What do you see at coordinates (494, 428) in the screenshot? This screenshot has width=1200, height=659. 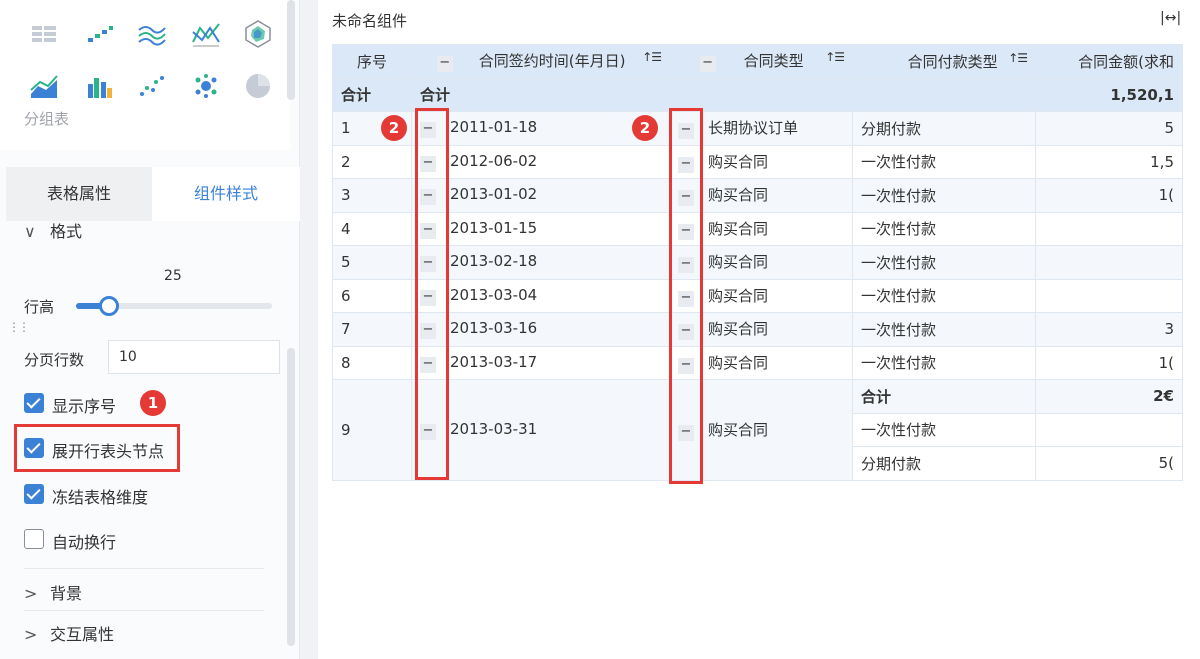 I see `cell-date-value: 2013-03-31` at bounding box center [494, 428].